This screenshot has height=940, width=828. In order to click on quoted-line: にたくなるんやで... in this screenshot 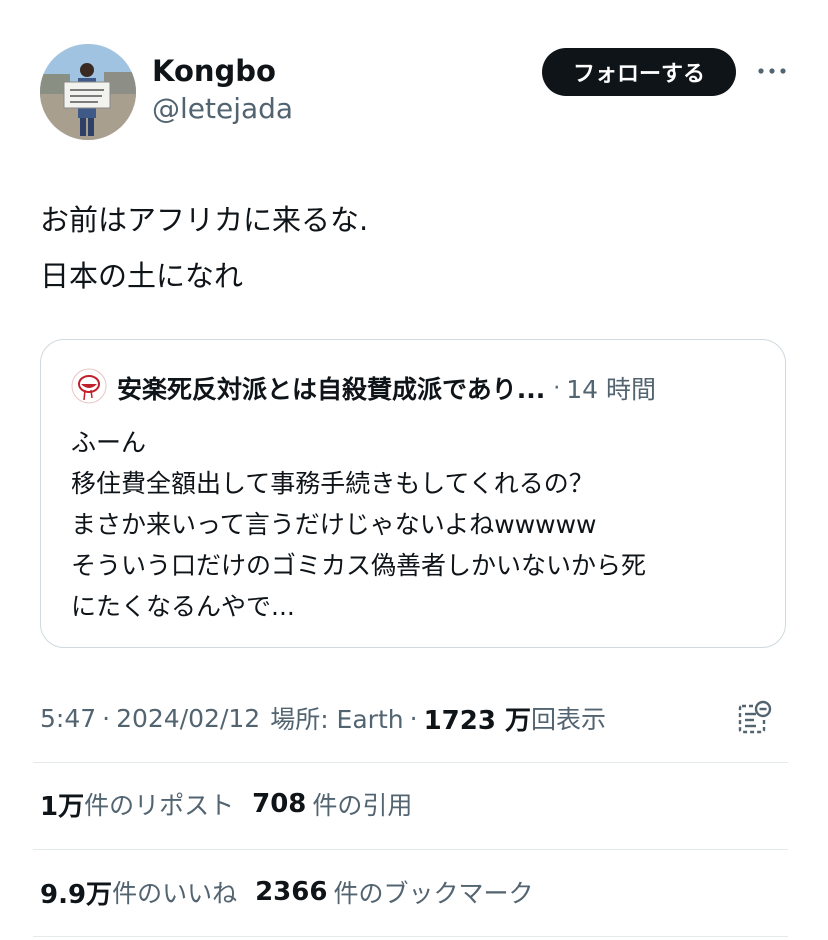, I will do `click(183, 606)`.